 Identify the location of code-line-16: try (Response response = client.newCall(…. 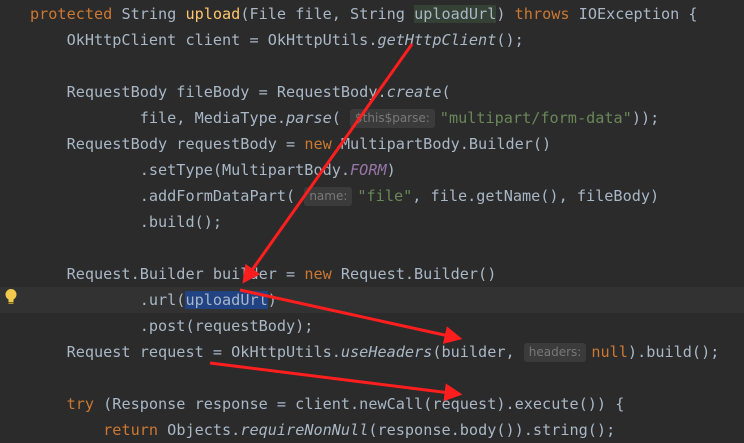
(372, 404).